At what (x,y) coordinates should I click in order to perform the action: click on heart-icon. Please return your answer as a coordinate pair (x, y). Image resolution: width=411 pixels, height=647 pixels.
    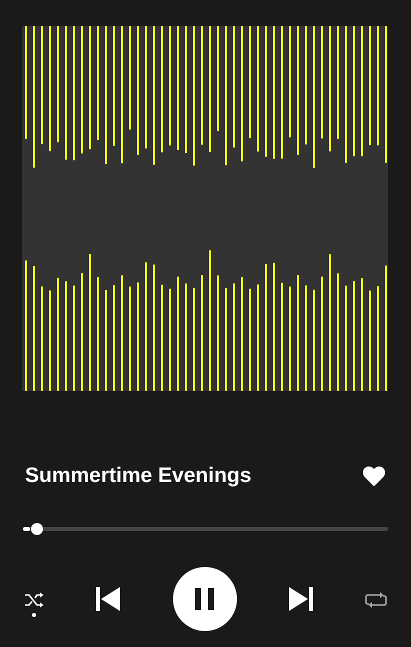
    Looking at the image, I should click on (374, 476).